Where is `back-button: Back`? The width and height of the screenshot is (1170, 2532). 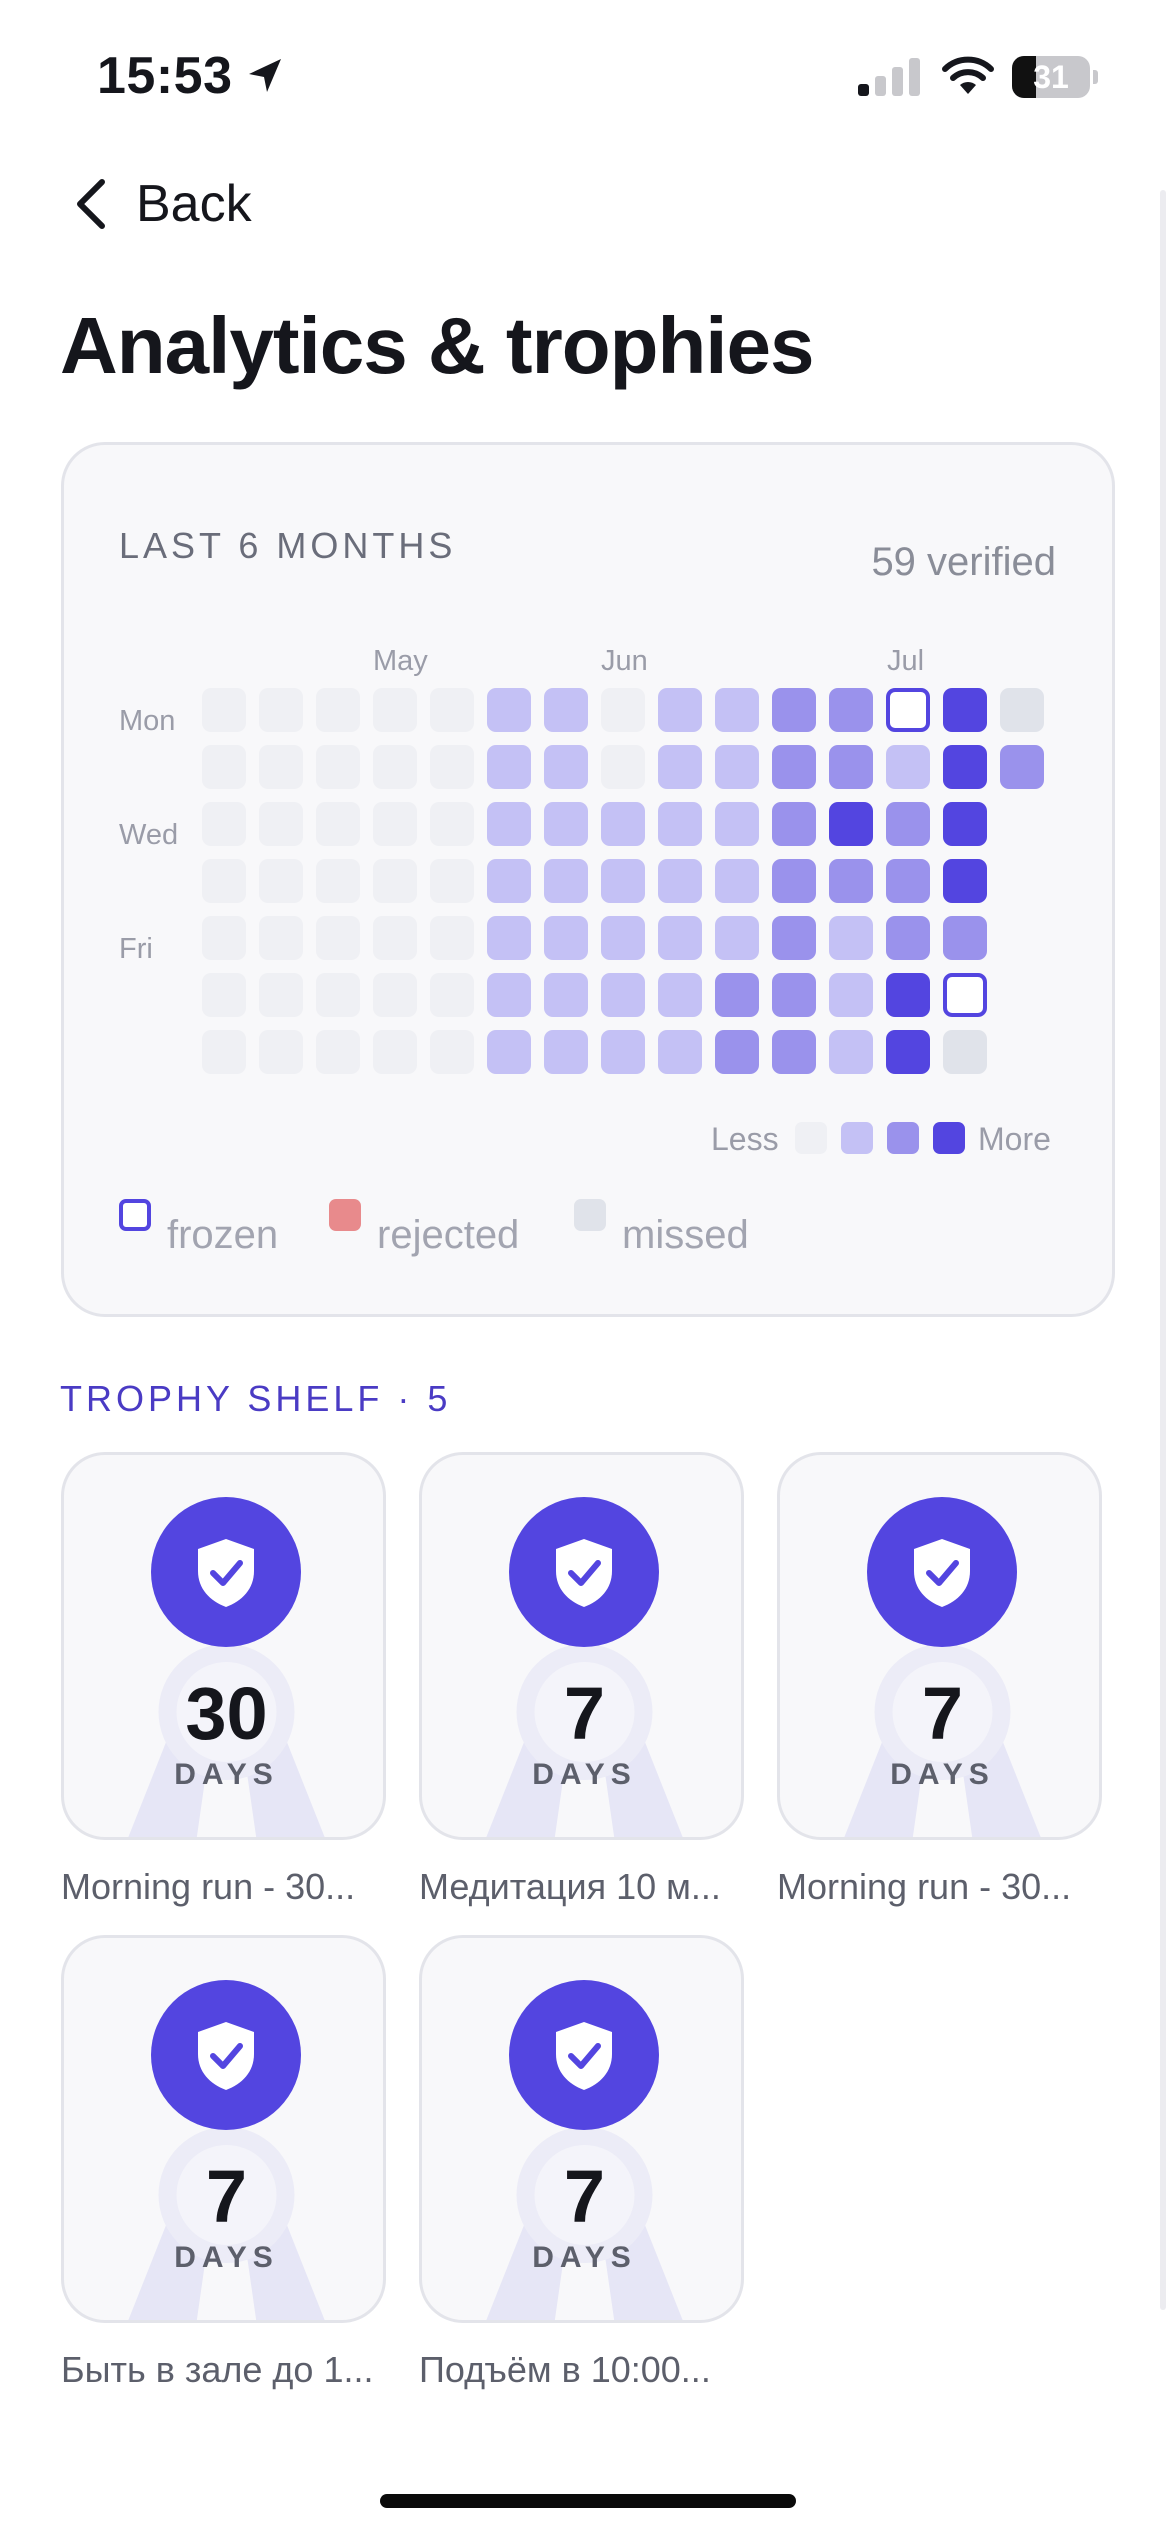
back-button: Back is located at coordinates (162, 204).